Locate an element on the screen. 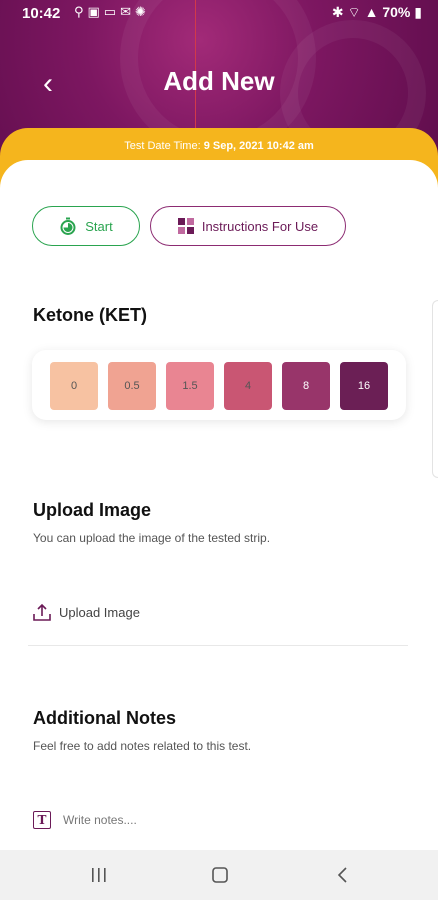  page-title: Add New is located at coordinates (219, 81).